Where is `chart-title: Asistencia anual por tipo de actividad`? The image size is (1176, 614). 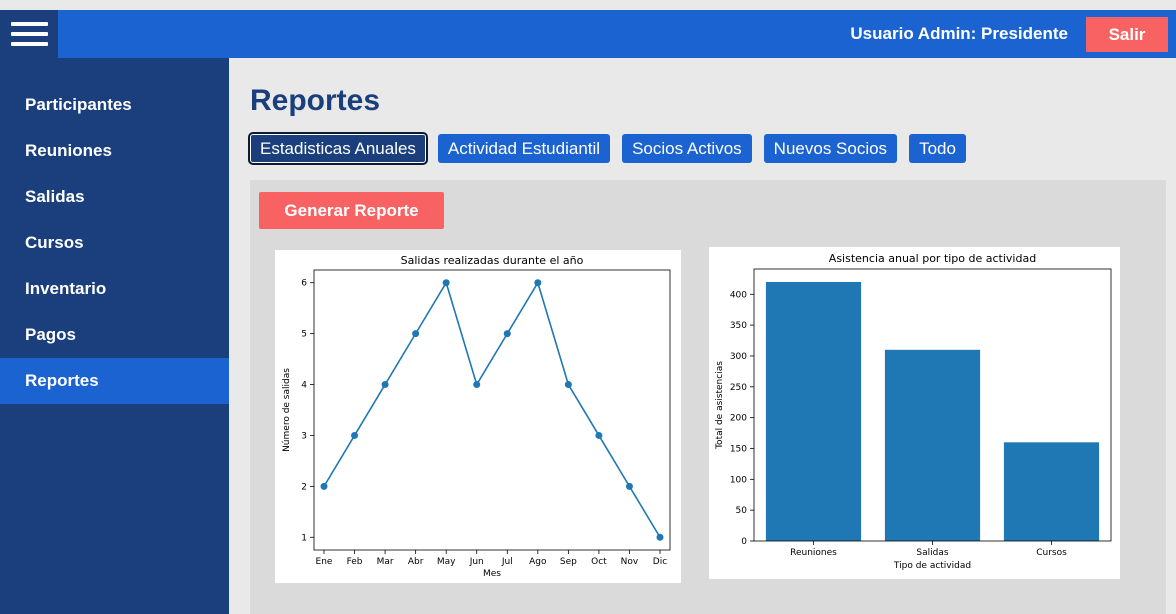 chart-title: Asistencia anual por tipo de actividad is located at coordinates (932, 258).